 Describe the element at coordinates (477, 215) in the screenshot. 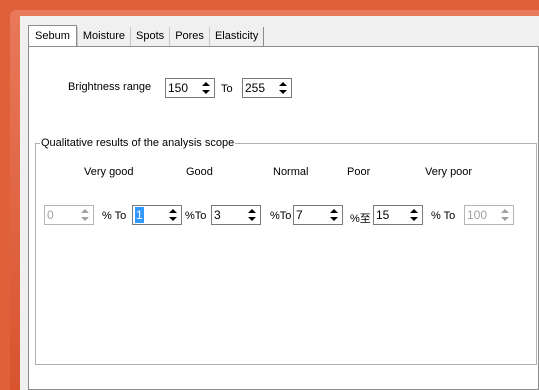

I see `range-value-5: 100` at that location.